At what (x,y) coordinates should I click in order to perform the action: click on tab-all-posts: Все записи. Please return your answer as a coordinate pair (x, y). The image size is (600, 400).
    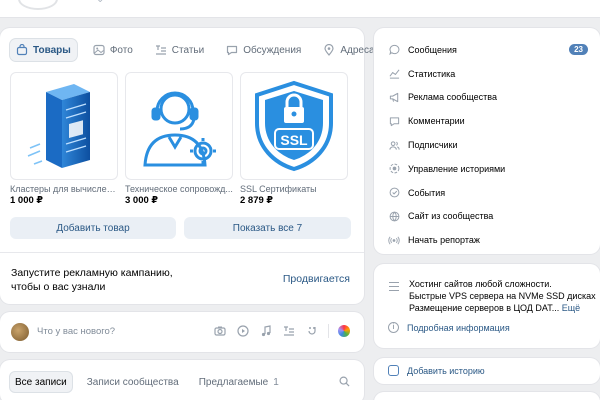
    Looking at the image, I should click on (41, 382).